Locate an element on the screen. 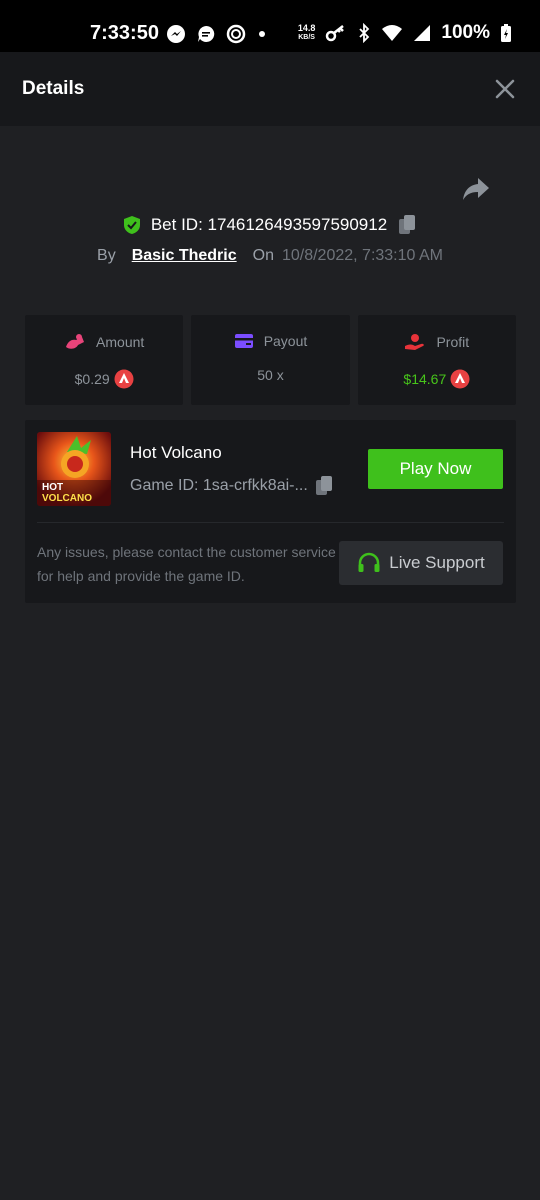 The height and width of the screenshot is (1200, 540). bet-id-row: Bet ID: 1746126493597590912 is located at coordinates (270, 225).